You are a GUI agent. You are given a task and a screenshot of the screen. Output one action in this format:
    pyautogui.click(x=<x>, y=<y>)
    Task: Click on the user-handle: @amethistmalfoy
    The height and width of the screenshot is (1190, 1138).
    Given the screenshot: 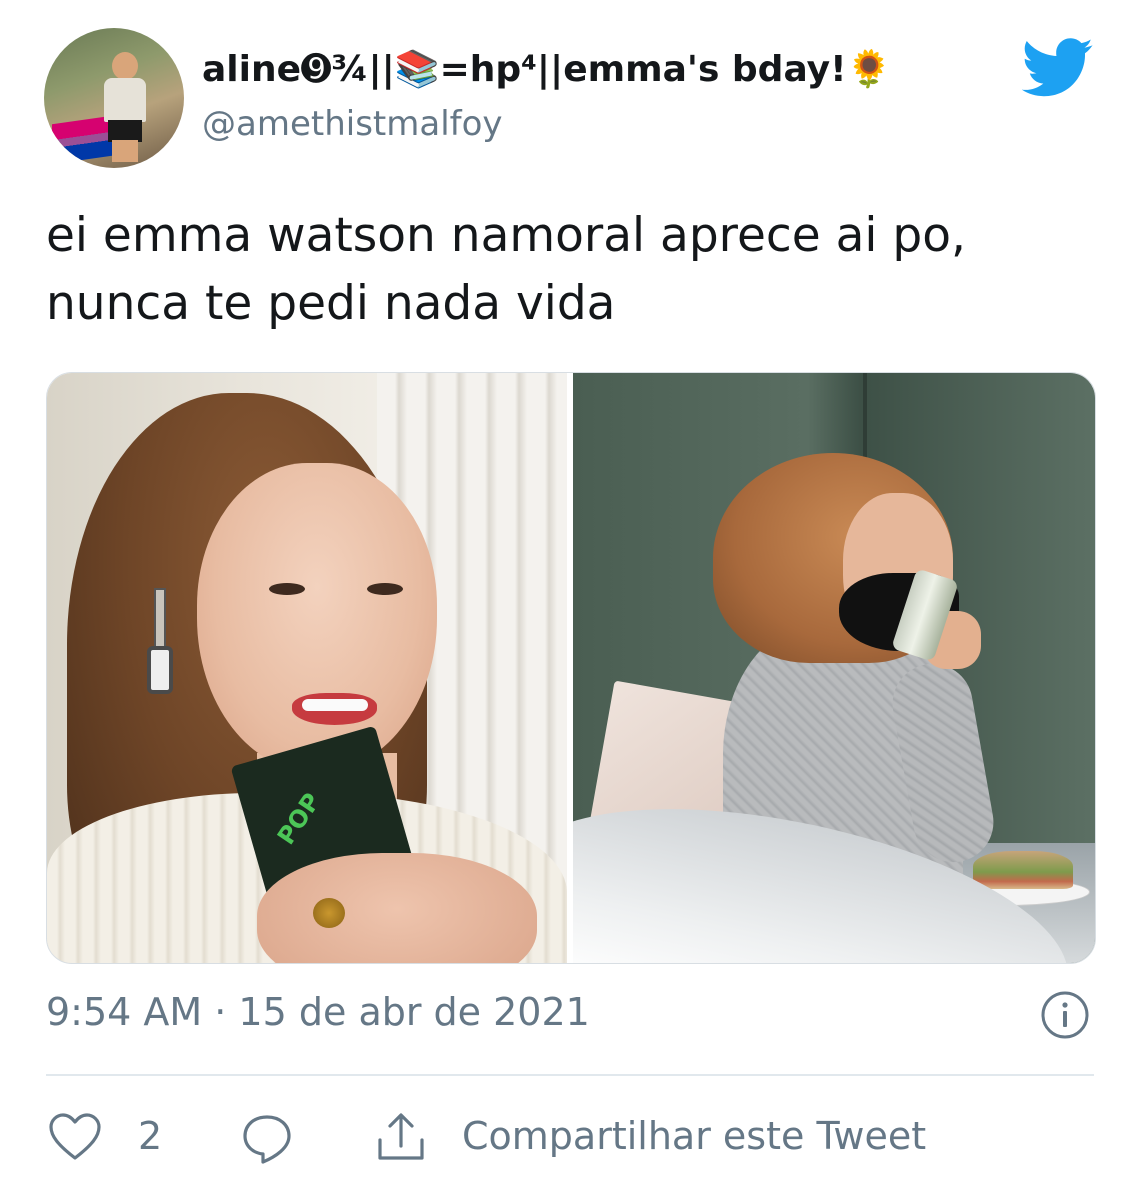 What is the action you would take?
    pyautogui.click(x=352, y=124)
    